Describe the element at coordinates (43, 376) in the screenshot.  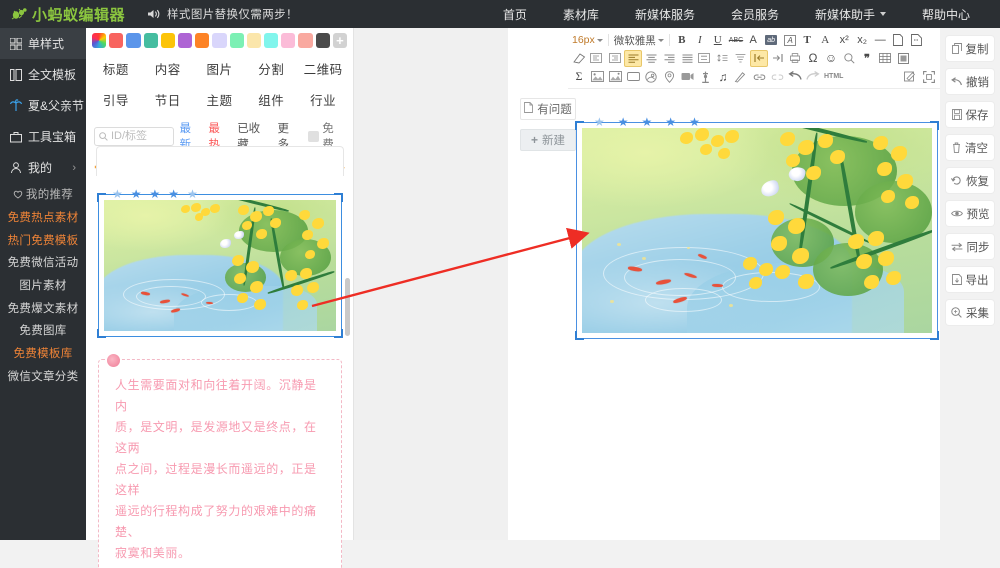
I see `sidebar-sub-wechat-article-category: 微信文章分类` at that location.